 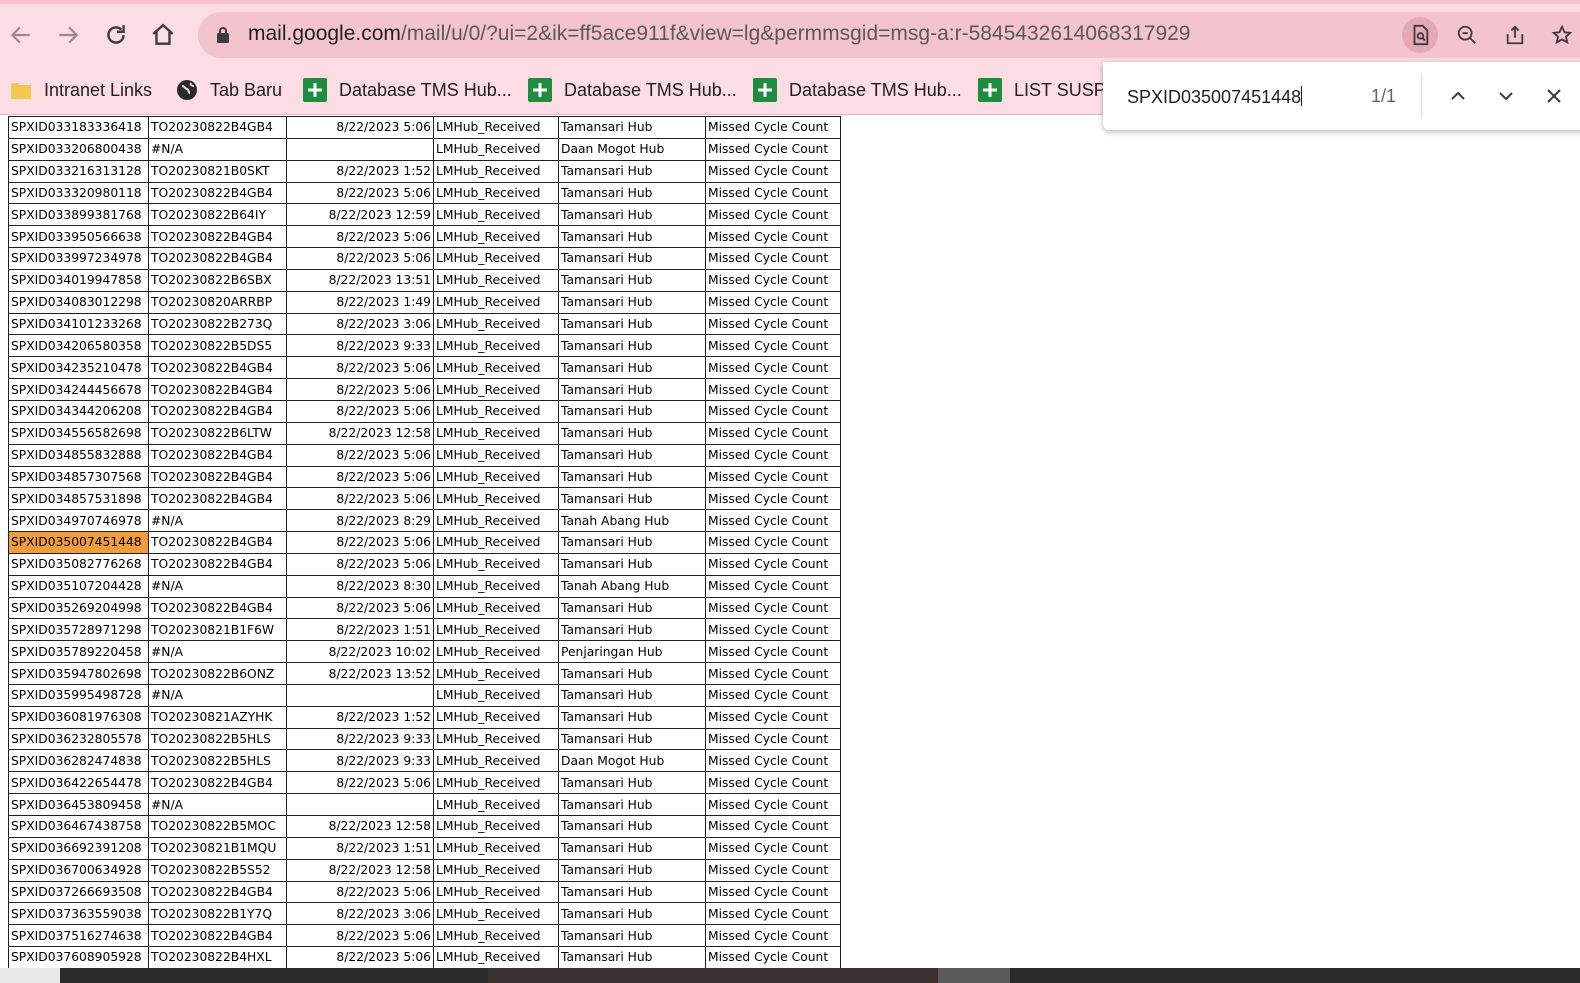 I want to click on find-in-page-button, so click(x=1420, y=35).